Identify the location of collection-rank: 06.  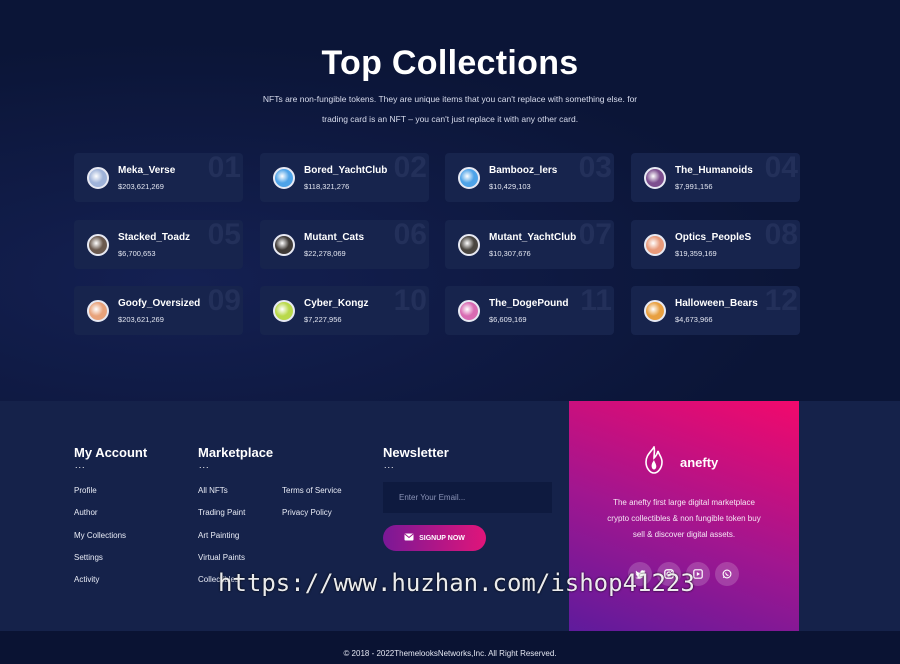
(410, 235).